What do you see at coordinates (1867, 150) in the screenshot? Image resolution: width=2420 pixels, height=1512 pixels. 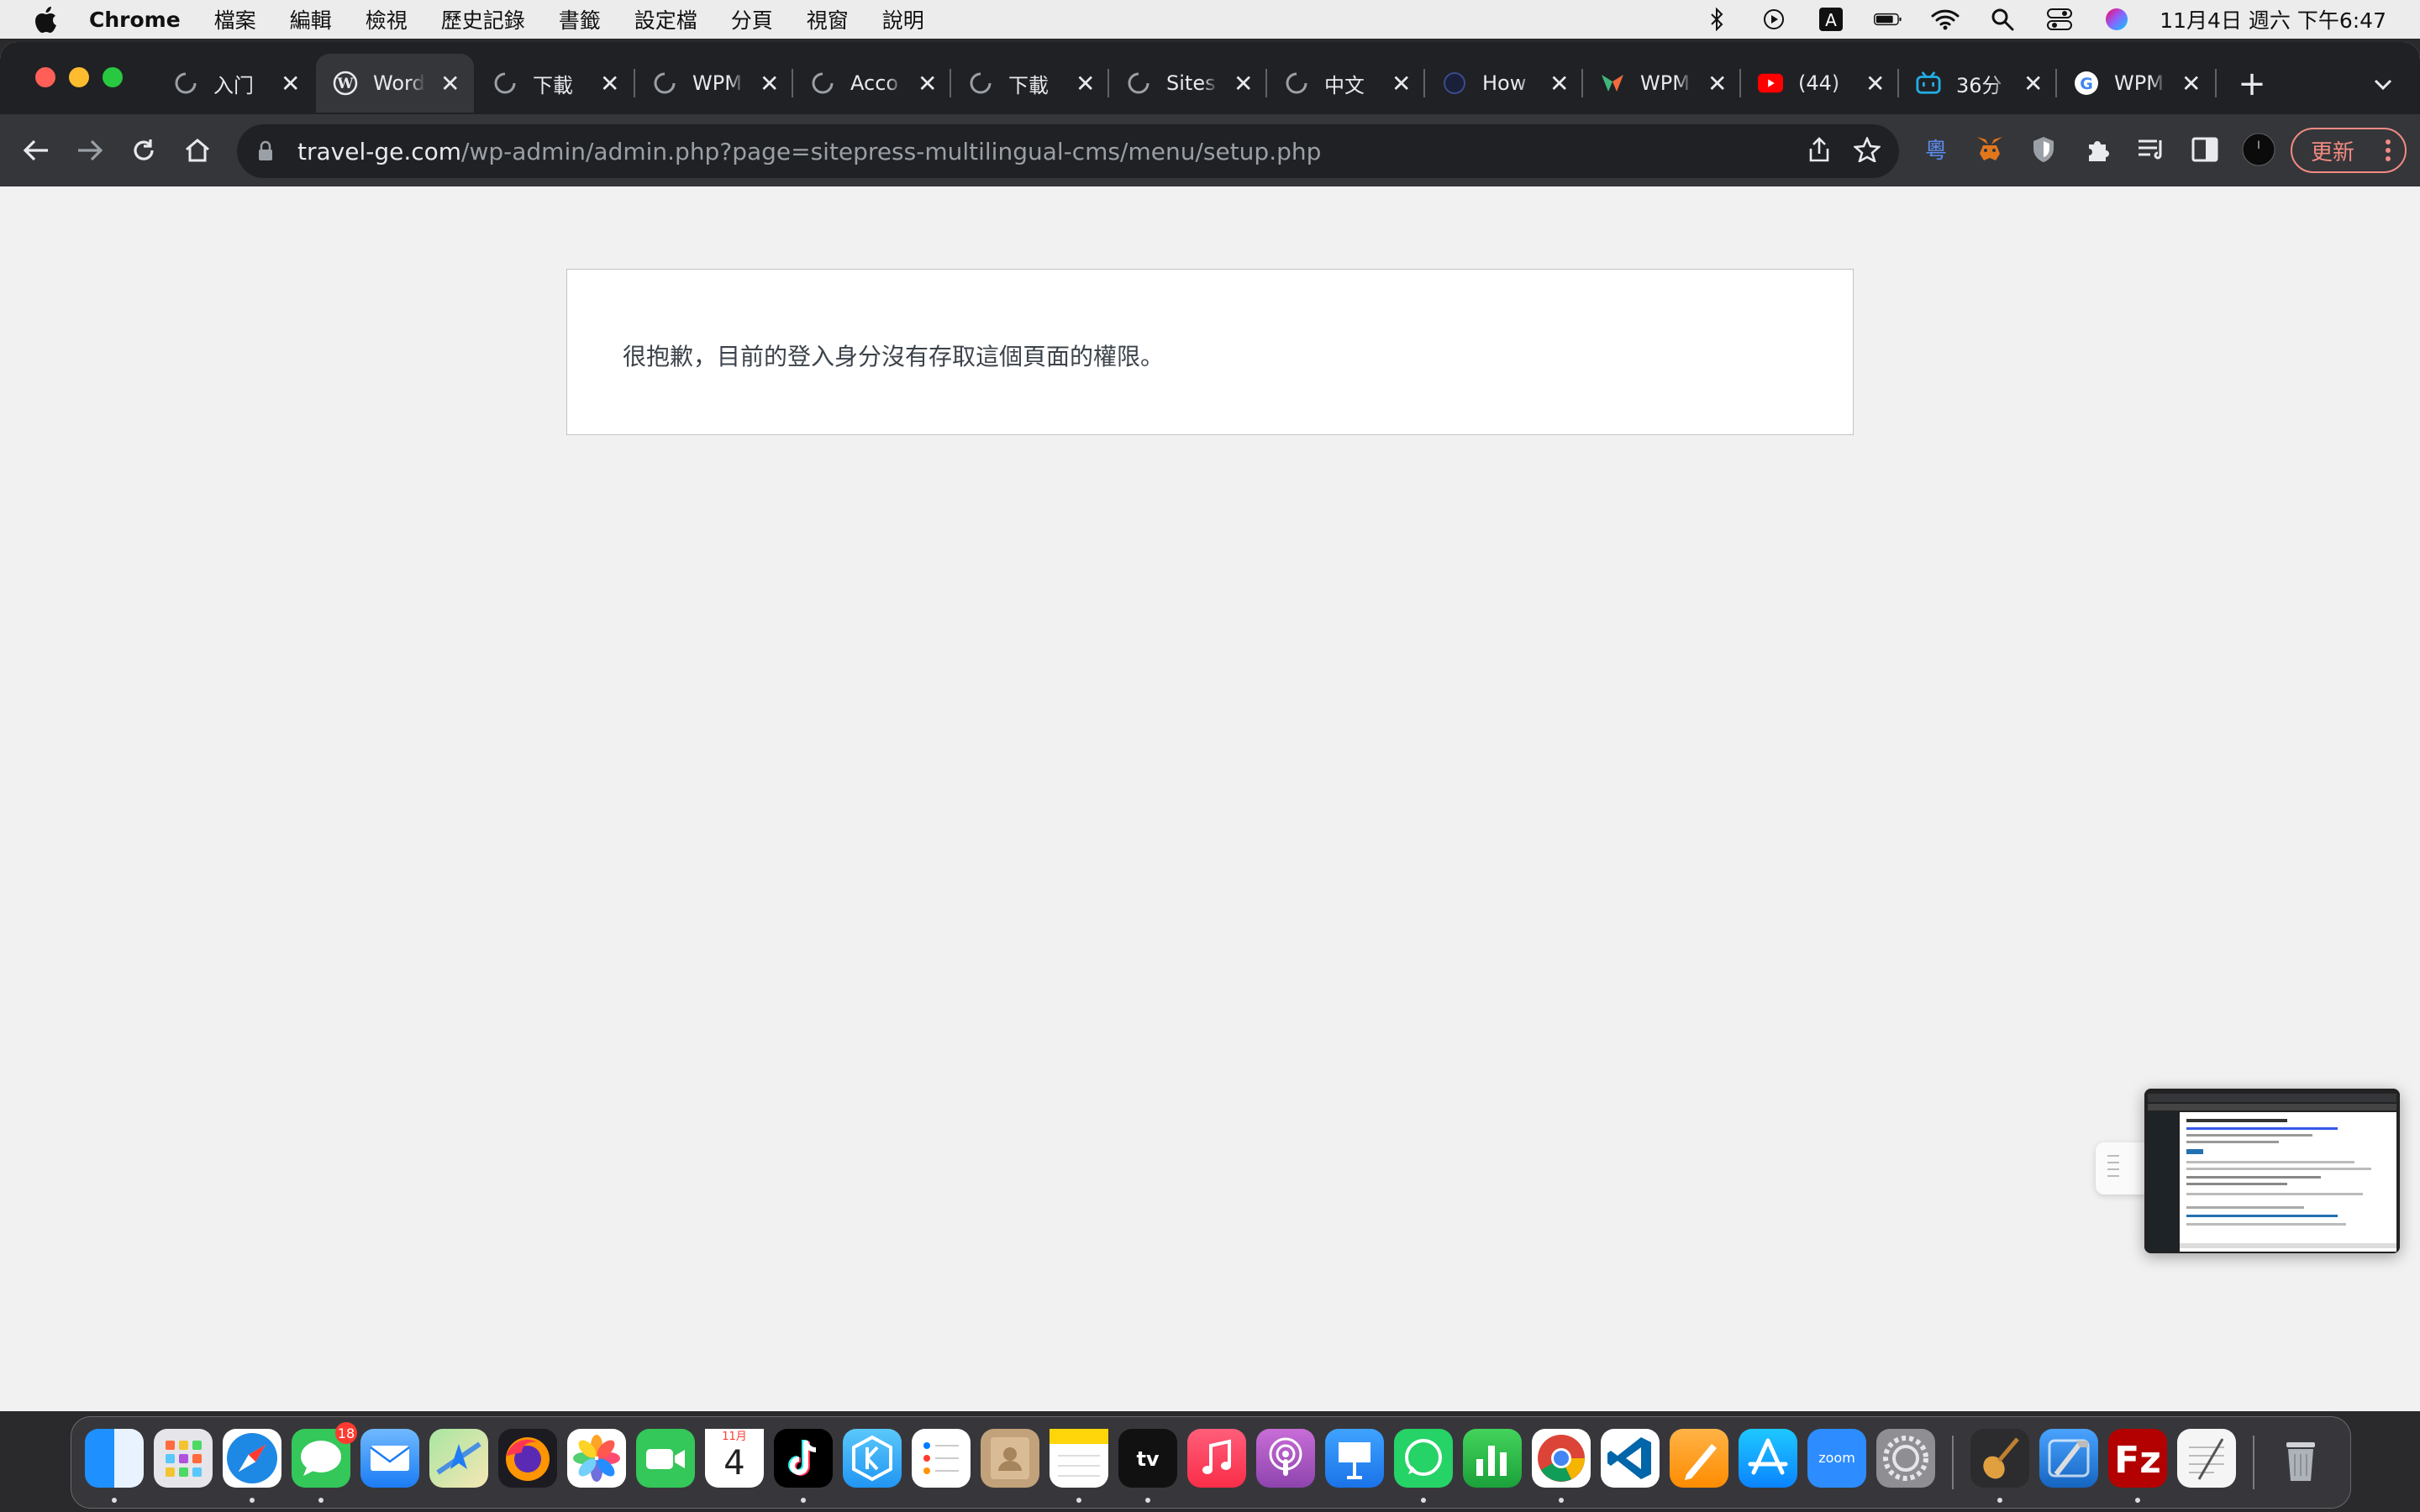 I see `bookmark-star-icon` at bounding box center [1867, 150].